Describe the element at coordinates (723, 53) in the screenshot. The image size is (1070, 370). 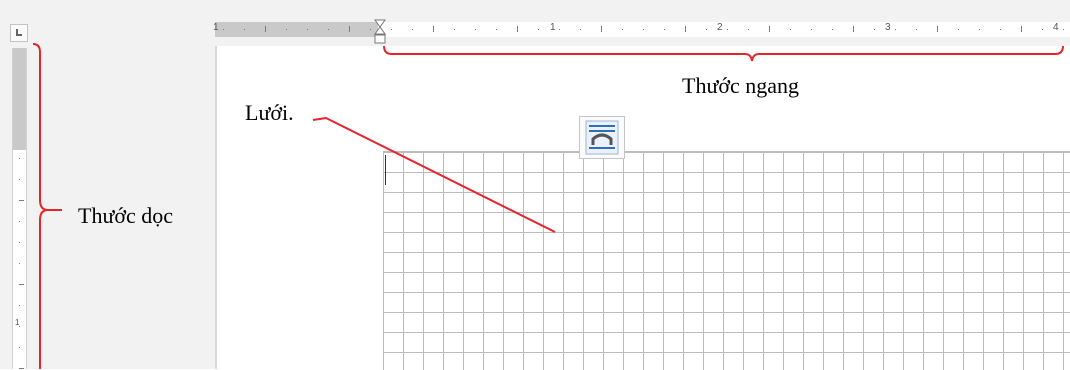
I see `horizontal-ruler-bracket` at that location.